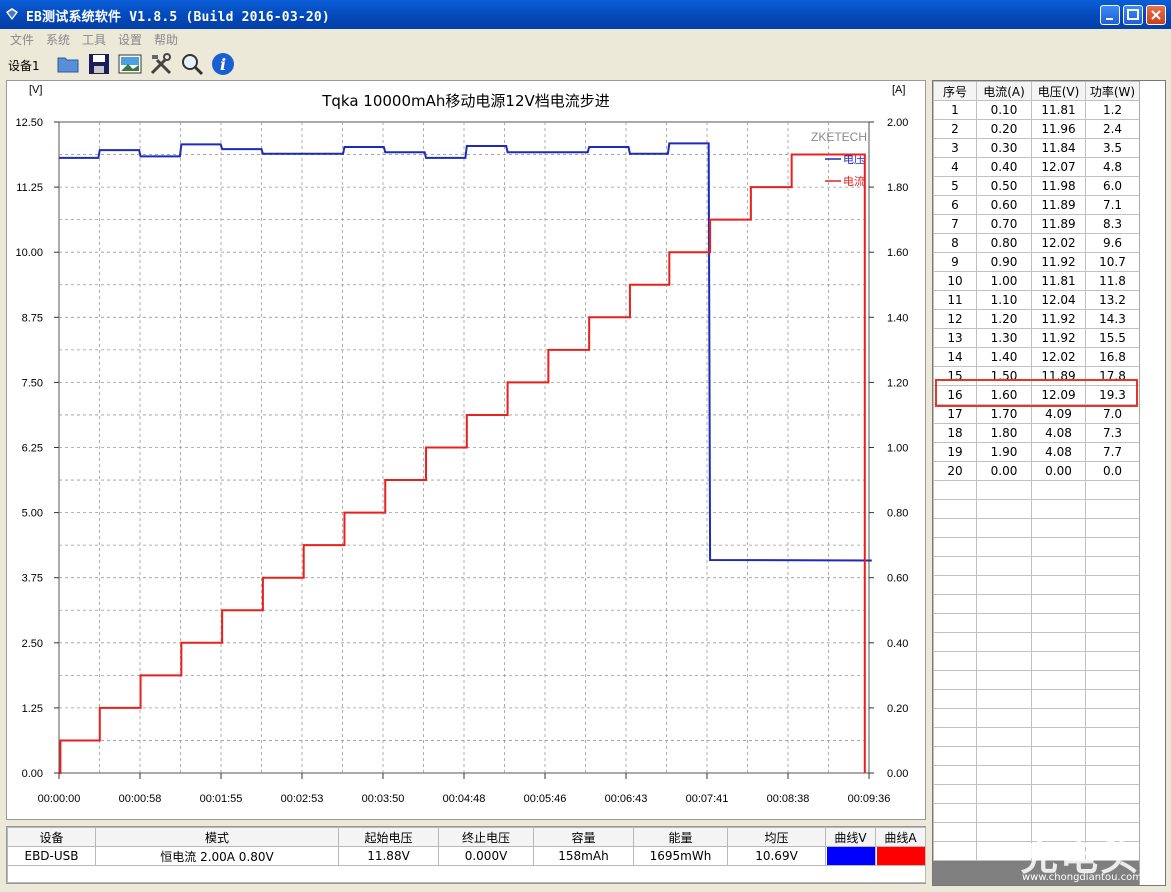  I want to click on menu-settings: 设置, so click(130, 39).